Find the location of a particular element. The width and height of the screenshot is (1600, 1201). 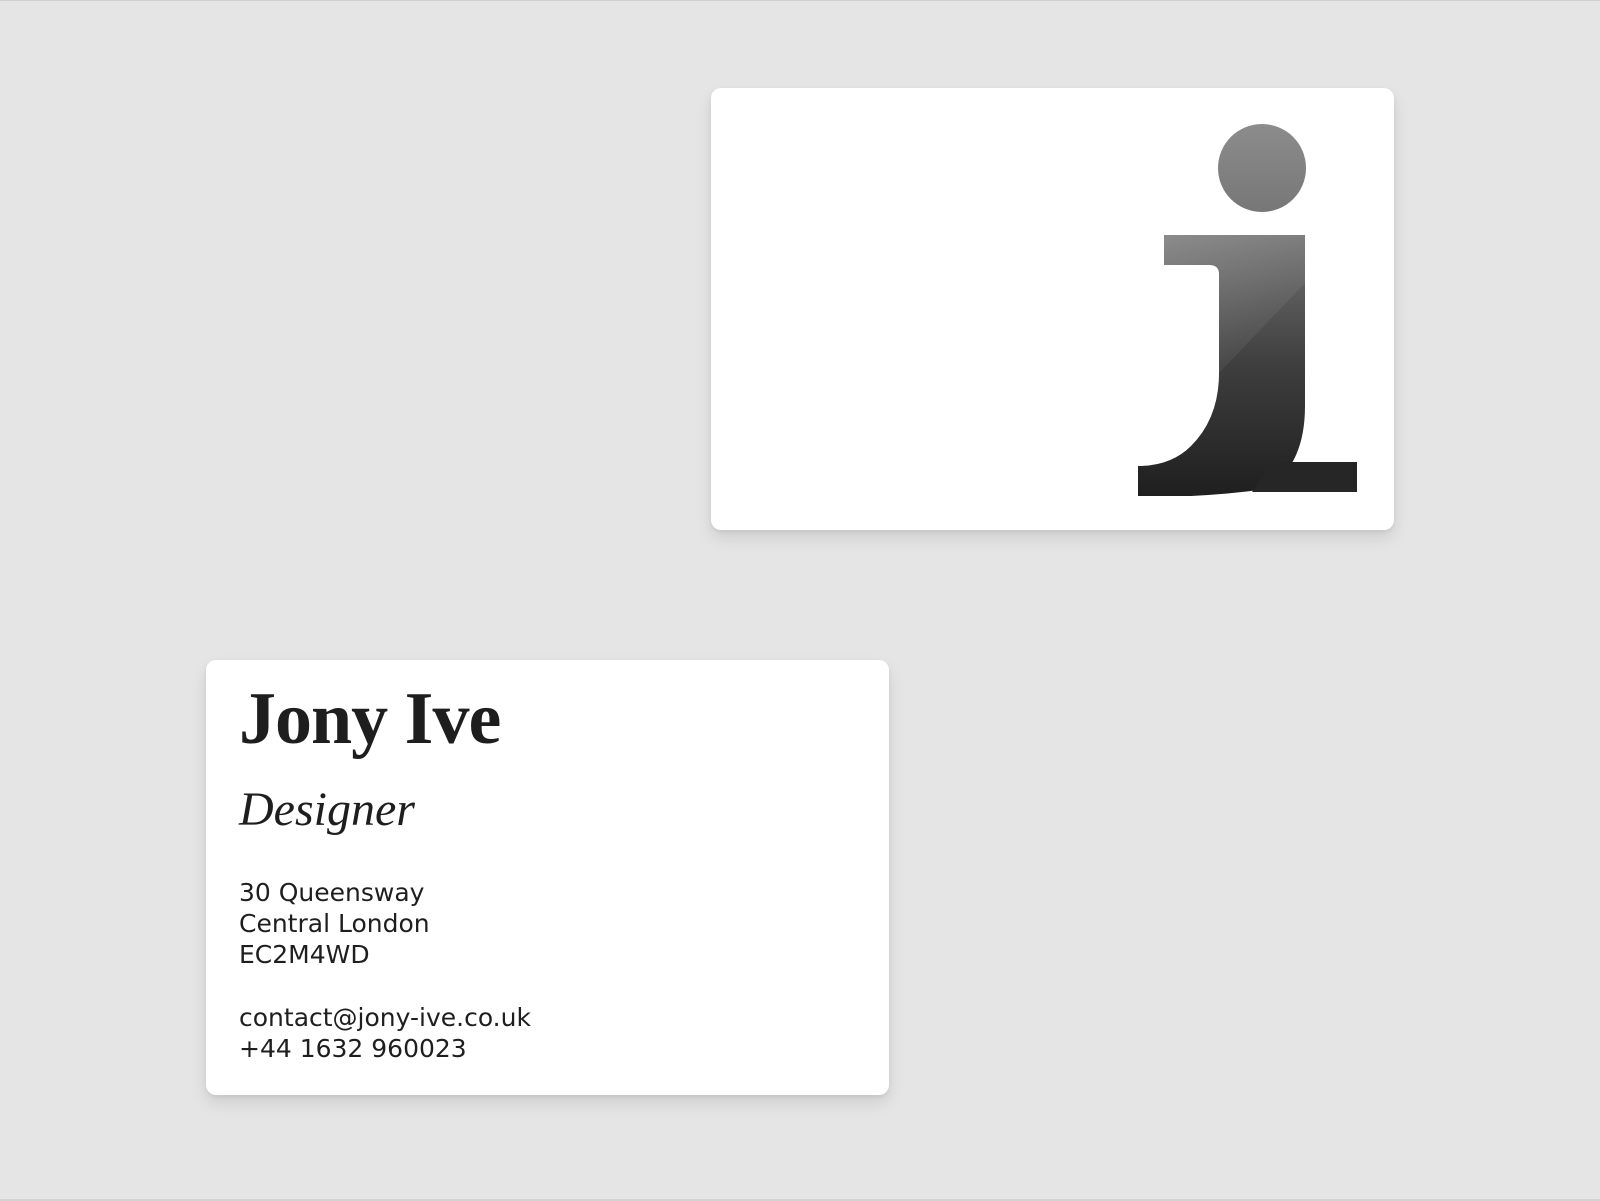

address-line-1: 30 Queensway is located at coordinates (332, 892).